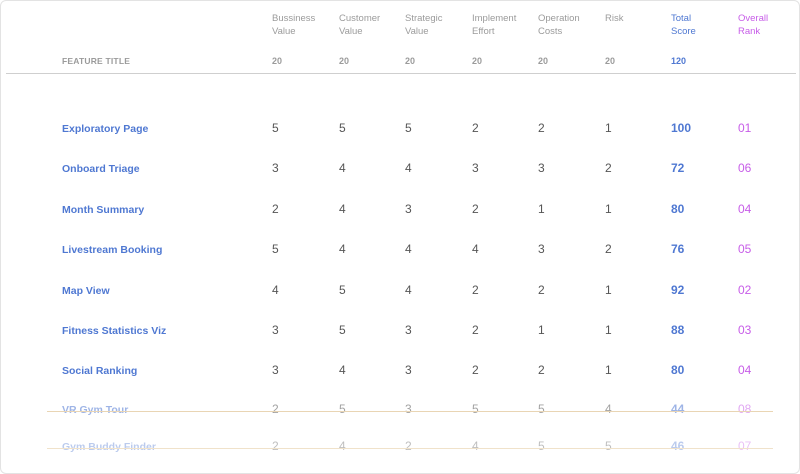 Image resolution: width=800 pixels, height=474 pixels. I want to click on total-score: 92, so click(678, 290).